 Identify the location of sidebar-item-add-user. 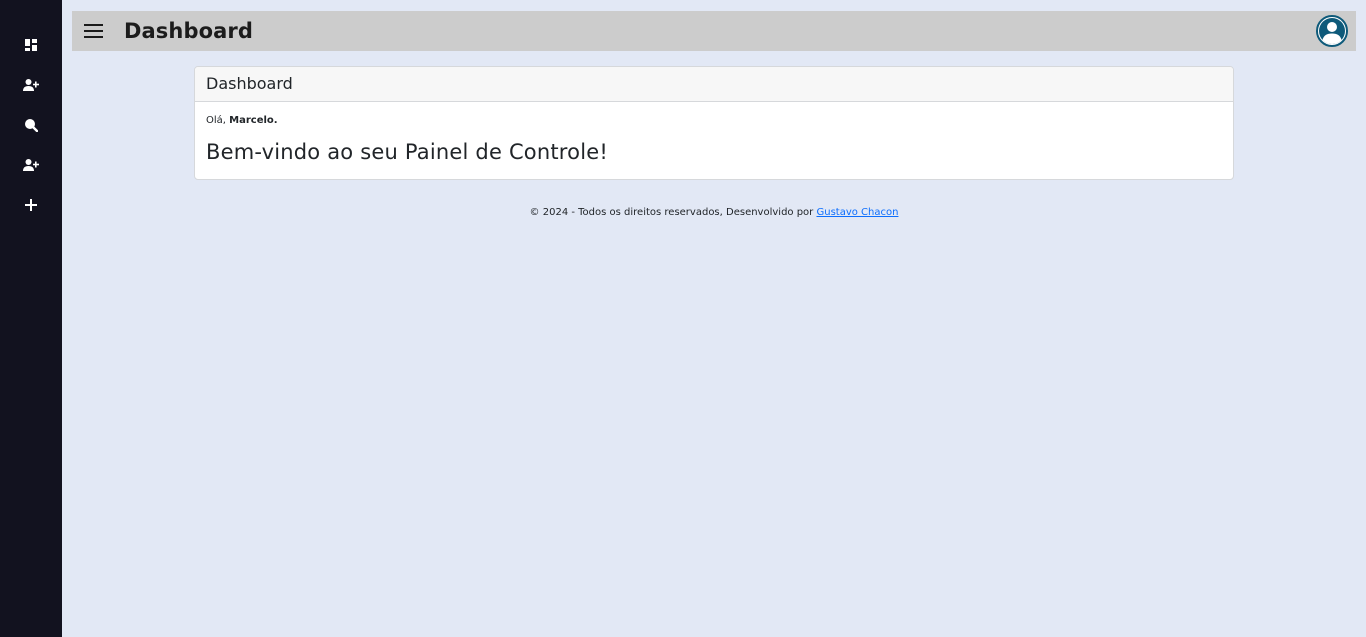
(31, 85).